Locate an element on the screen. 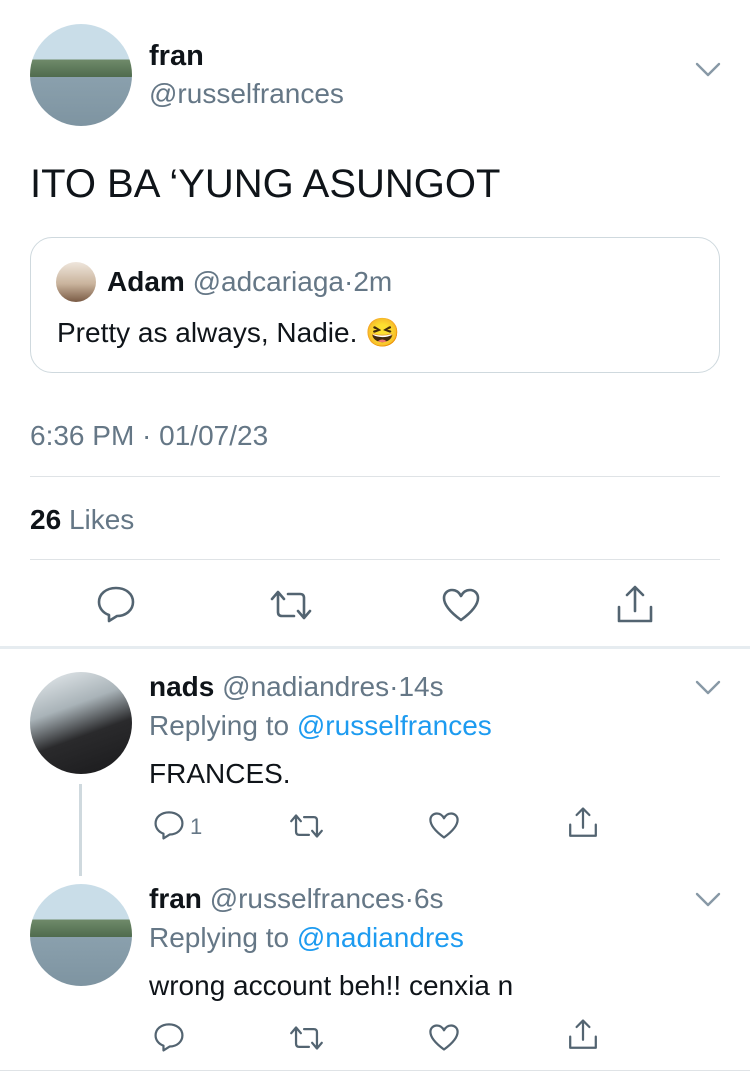  likes-label: Likes is located at coordinates (101, 519).